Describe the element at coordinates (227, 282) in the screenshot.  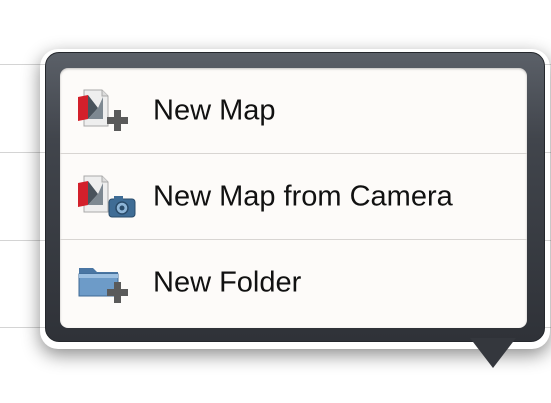
I see `menu-item-label: New Folder` at that location.